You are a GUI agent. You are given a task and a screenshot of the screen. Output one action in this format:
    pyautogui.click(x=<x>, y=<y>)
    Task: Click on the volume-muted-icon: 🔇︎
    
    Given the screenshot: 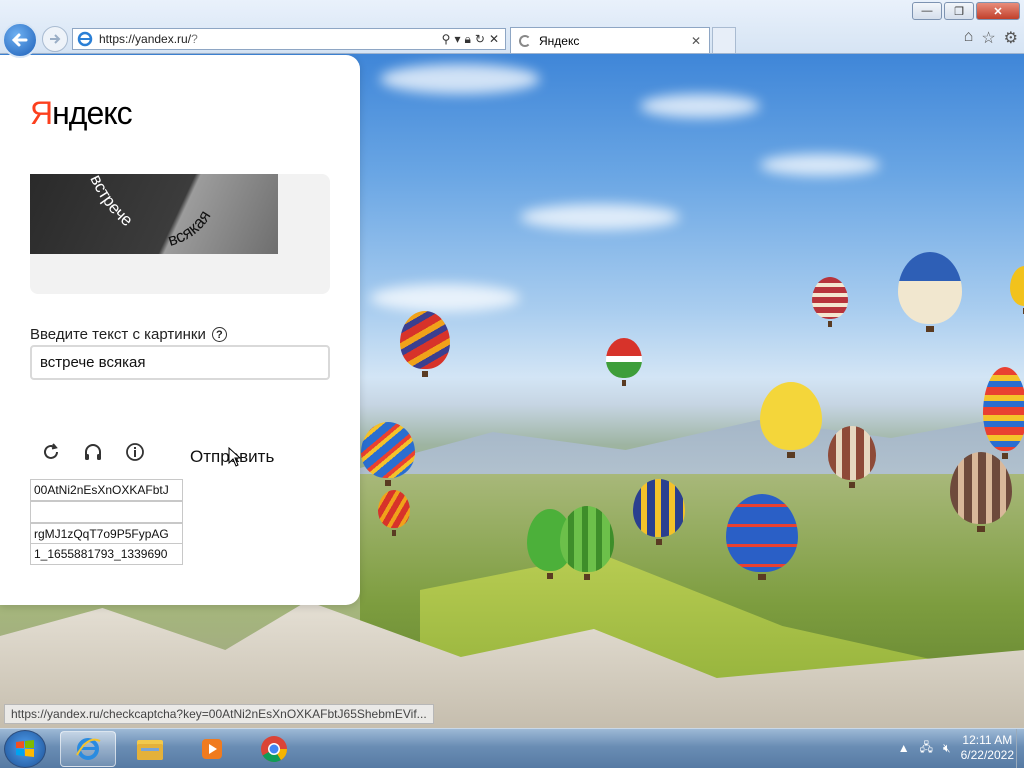 What is the action you would take?
    pyautogui.click(x=947, y=748)
    